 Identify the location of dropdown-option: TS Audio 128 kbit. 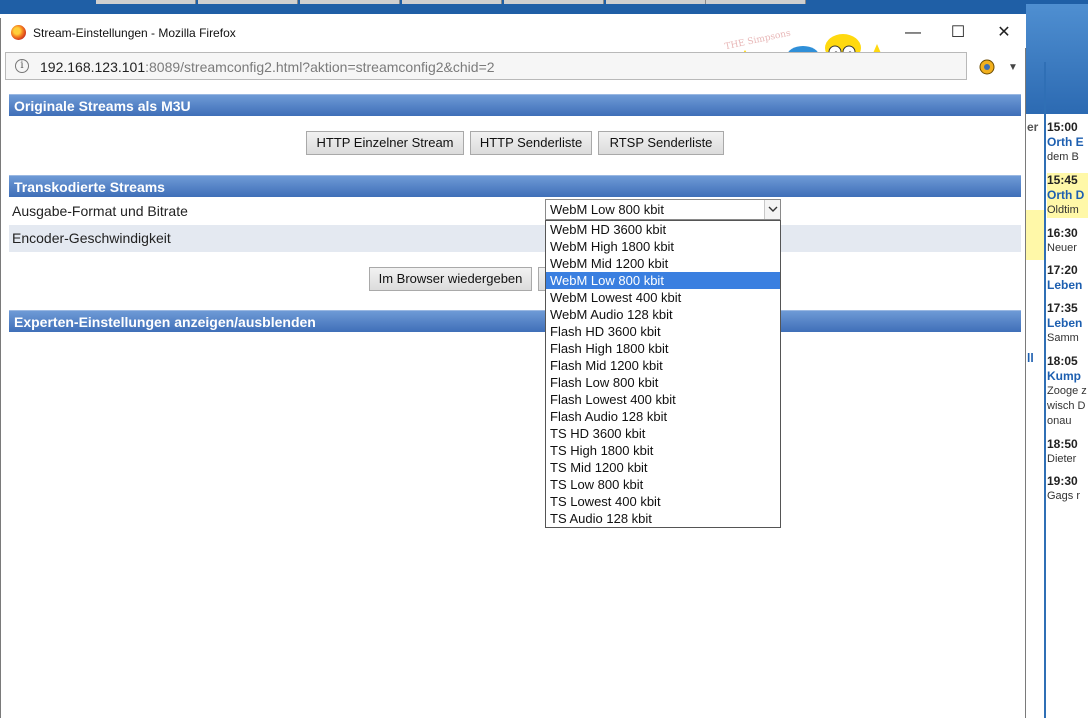
(663, 518).